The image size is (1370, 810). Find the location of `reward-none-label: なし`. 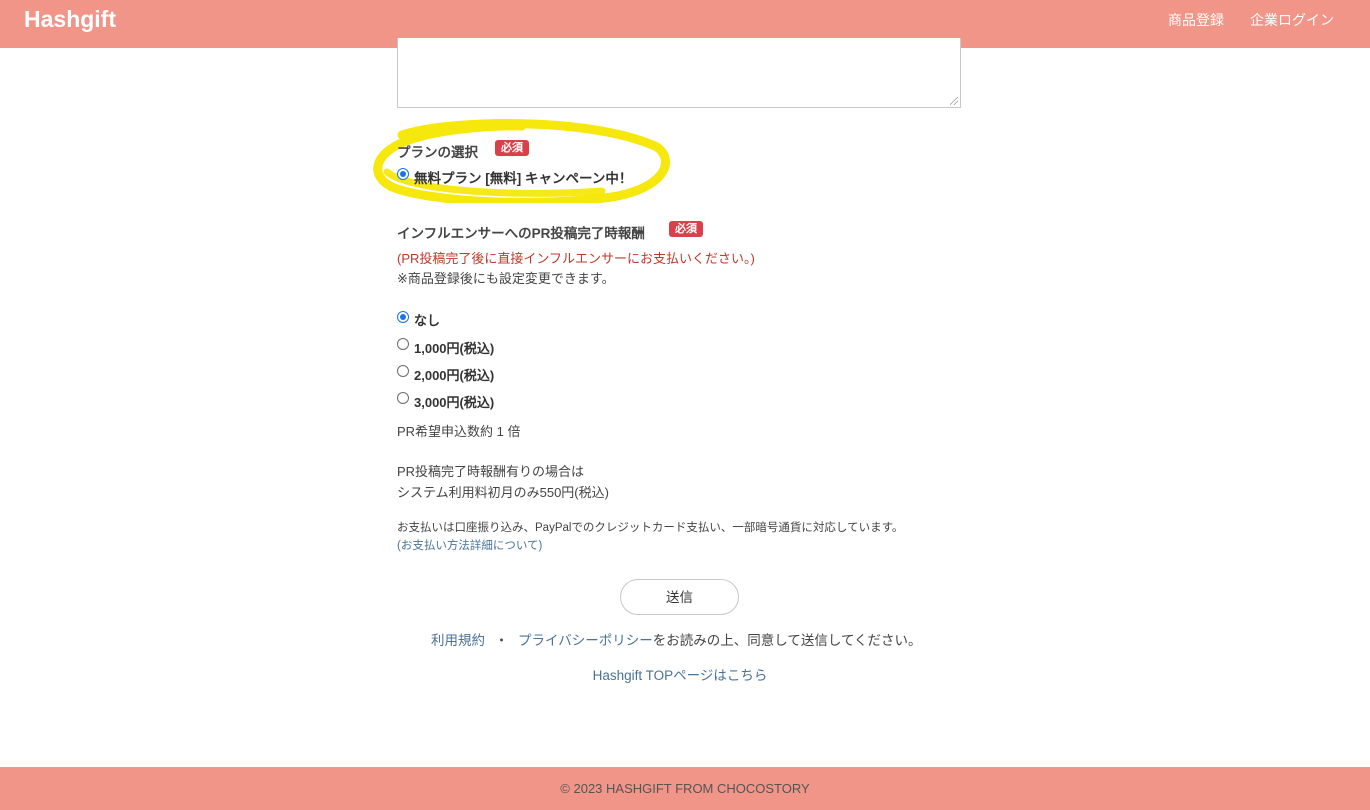

reward-none-label: なし is located at coordinates (427, 319).